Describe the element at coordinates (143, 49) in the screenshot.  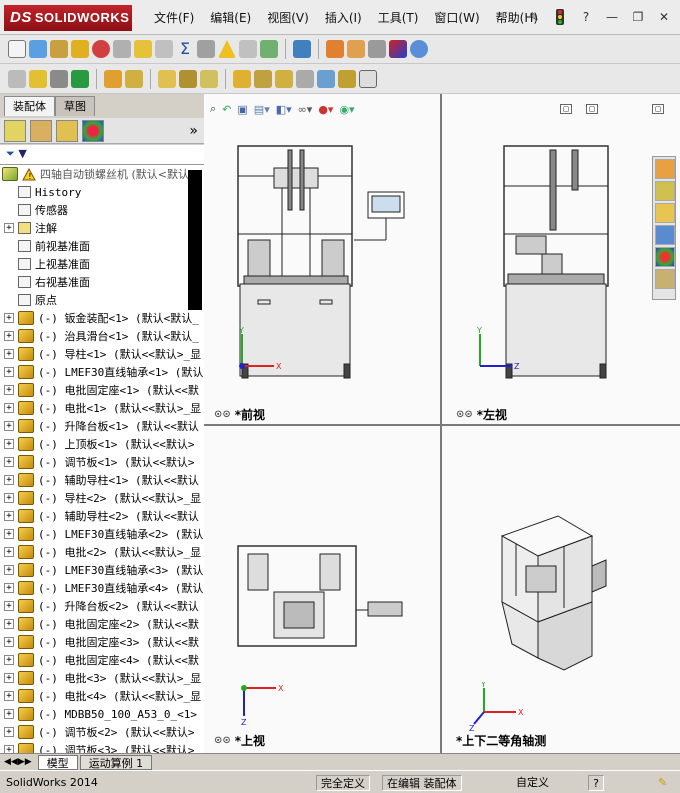
I see `checklist-icon` at that location.